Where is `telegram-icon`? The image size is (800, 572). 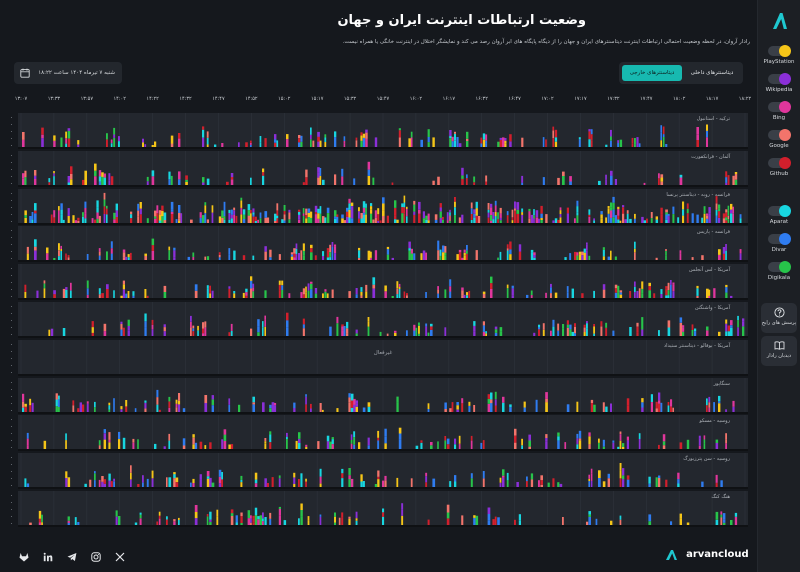
telegram-icon is located at coordinates (72, 557).